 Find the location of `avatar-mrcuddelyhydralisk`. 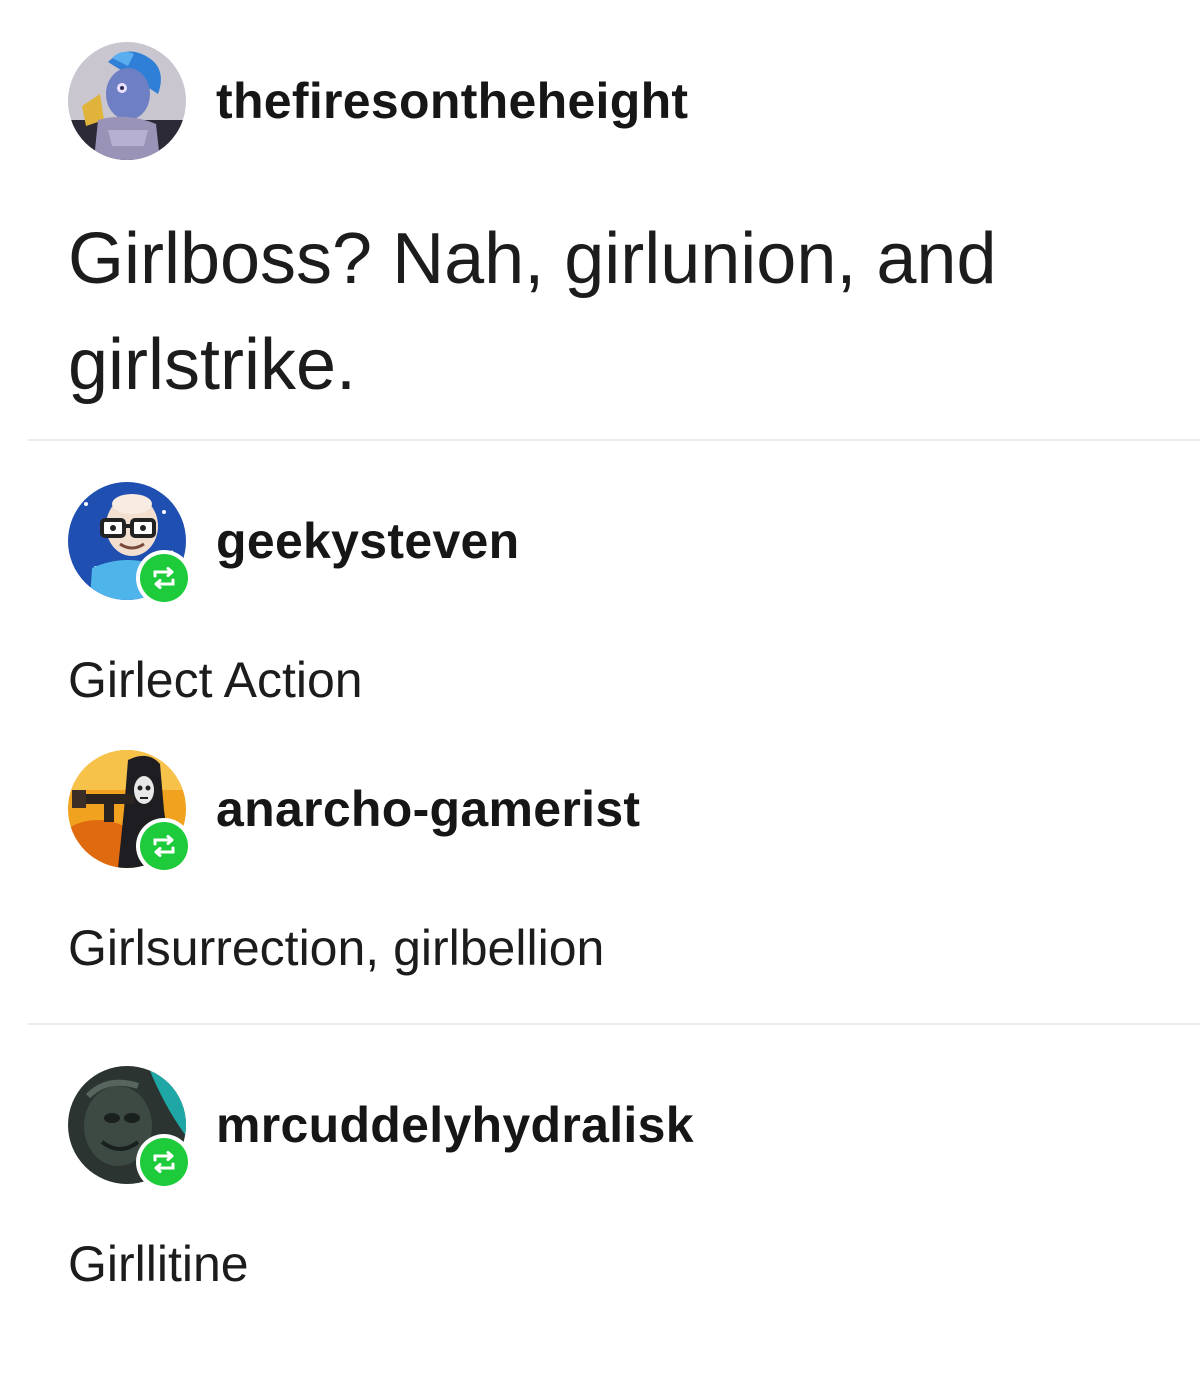

avatar-mrcuddelyhydralisk is located at coordinates (130, 1128).